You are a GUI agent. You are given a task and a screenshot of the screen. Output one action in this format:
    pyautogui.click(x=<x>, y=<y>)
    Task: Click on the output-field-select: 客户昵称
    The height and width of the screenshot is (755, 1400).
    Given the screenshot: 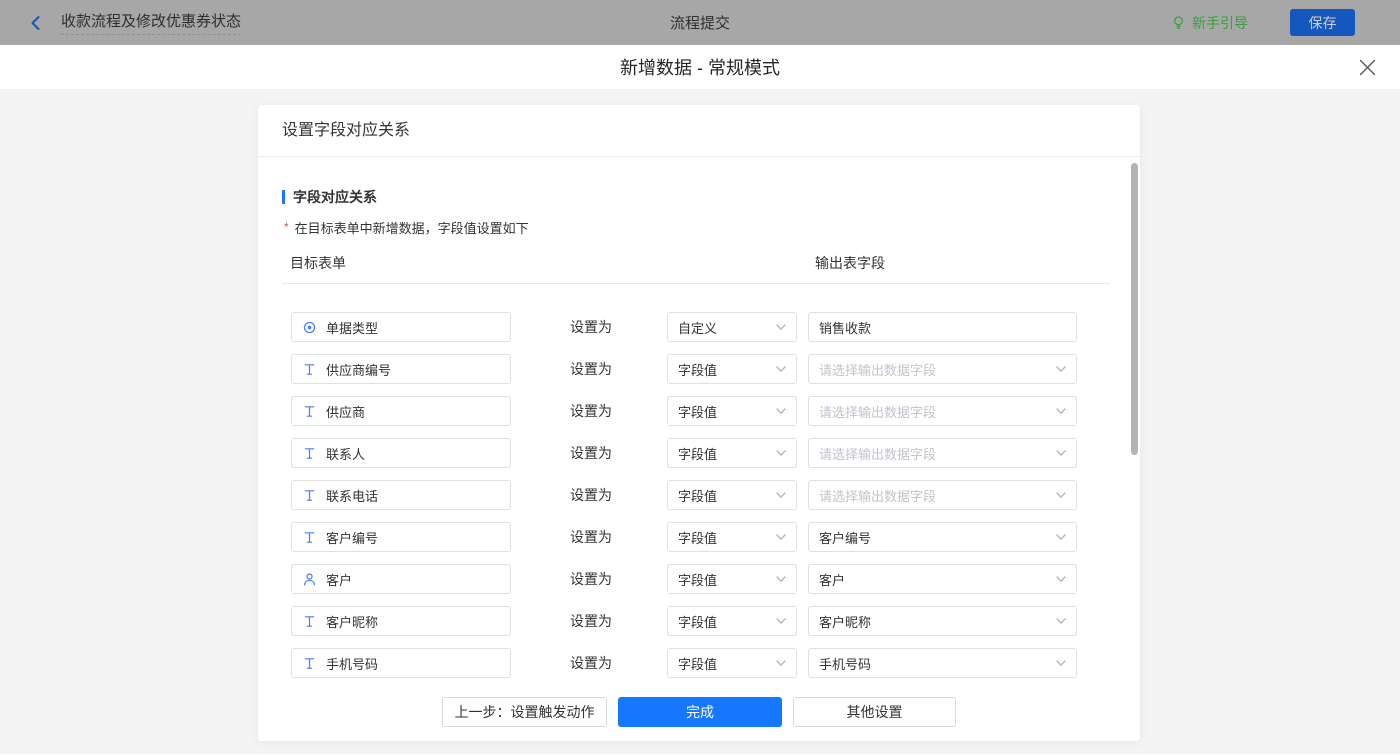 What is the action you would take?
    pyautogui.click(x=942, y=621)
    